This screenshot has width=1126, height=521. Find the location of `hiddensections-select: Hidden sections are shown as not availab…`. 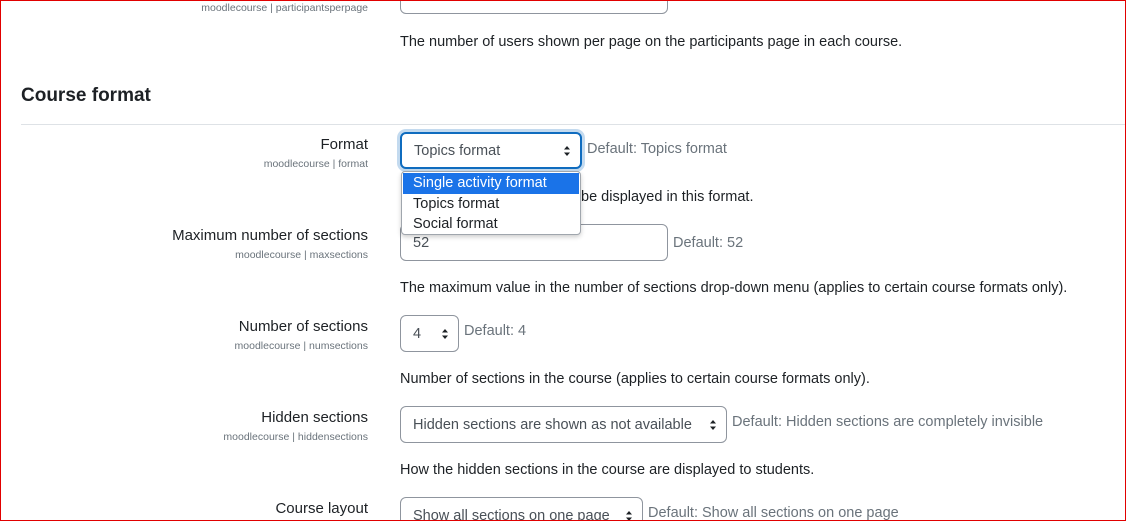

hiddensections-select: Hidden sections are shown as not availab… is located at coordinates (563, 424).